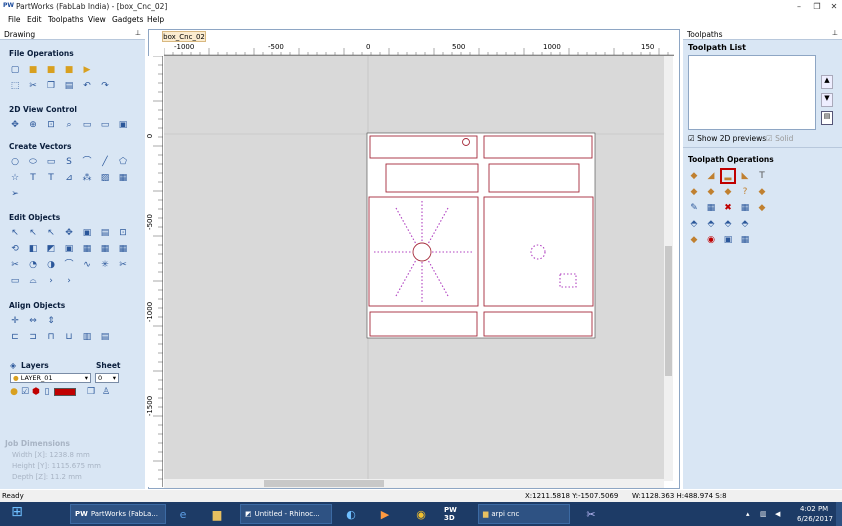 This screenshot has width=842, height=526. Describe the element at coordinates (763, 514) in the screenshot. I see `network-icon: ▥` at that location.